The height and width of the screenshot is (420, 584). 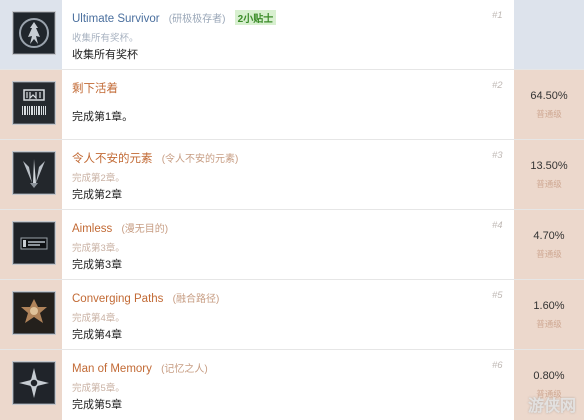 I want to click on unlock-percent: 1.60%, so click(x=549, y=306).